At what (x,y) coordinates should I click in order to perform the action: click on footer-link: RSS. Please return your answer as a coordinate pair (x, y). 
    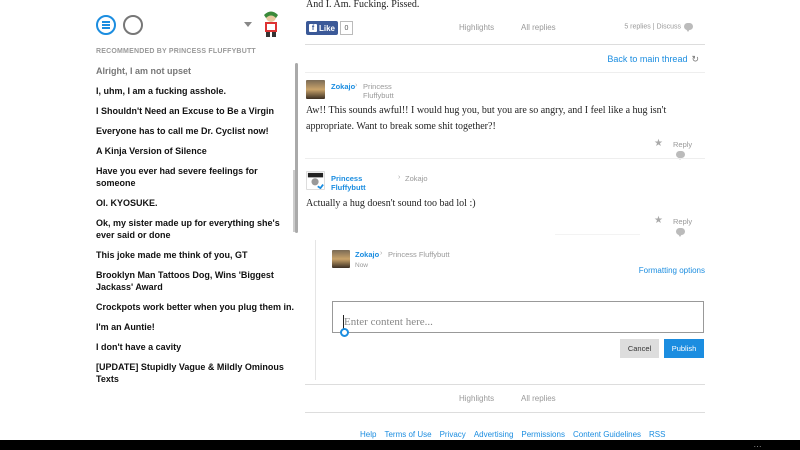
    Looking at the image, I should click on (657, 434).